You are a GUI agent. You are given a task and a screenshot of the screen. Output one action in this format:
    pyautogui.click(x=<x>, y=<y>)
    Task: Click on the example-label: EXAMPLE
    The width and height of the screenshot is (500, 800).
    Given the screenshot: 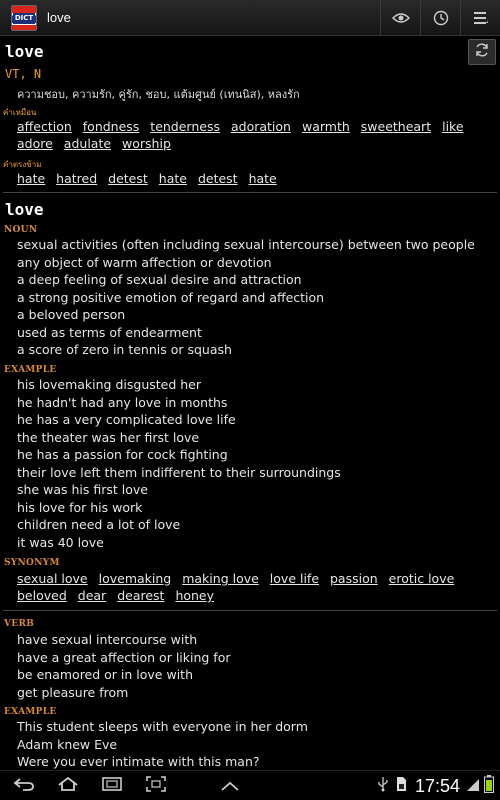 What is the action you would take?
    pyautogui.click(x=30, y=370)
    